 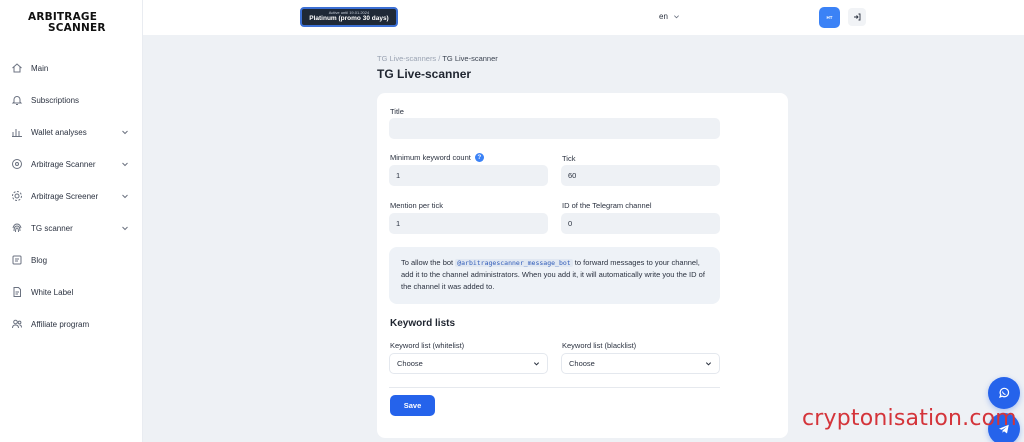 I want to click on blacklist-label: Keyword list (blacklist), so click(x=599, y=345).